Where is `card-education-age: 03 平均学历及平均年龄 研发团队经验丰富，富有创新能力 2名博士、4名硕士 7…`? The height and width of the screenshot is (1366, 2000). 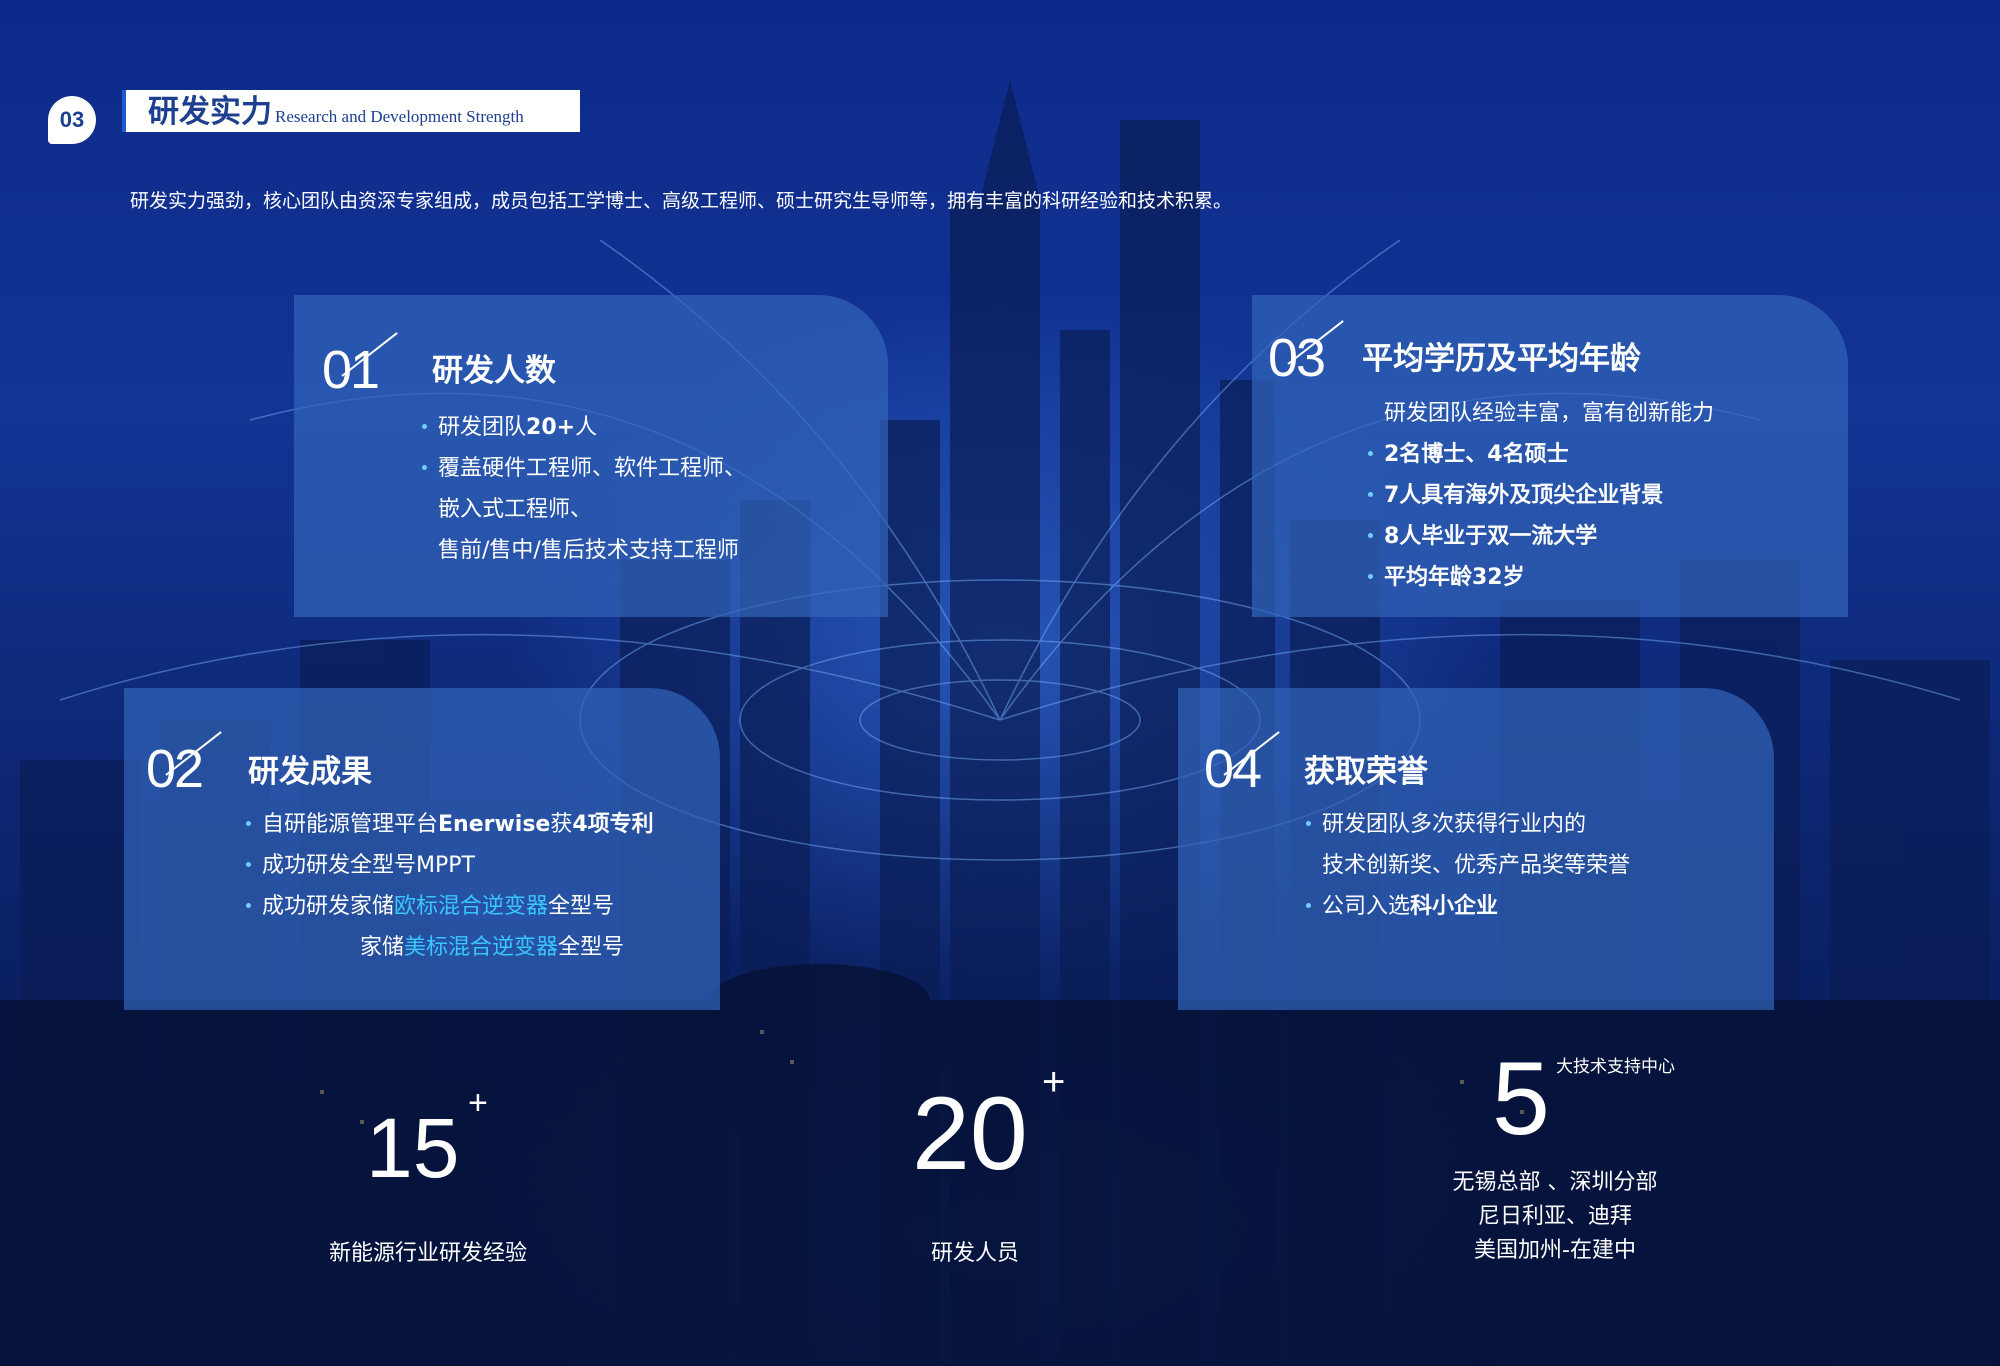 card-education-age: 03 平均学历及平均年龄 研发团队经验丰富，富有创新能力 2名博士、4名硕士 7… is located at coordinates (1550, 456).